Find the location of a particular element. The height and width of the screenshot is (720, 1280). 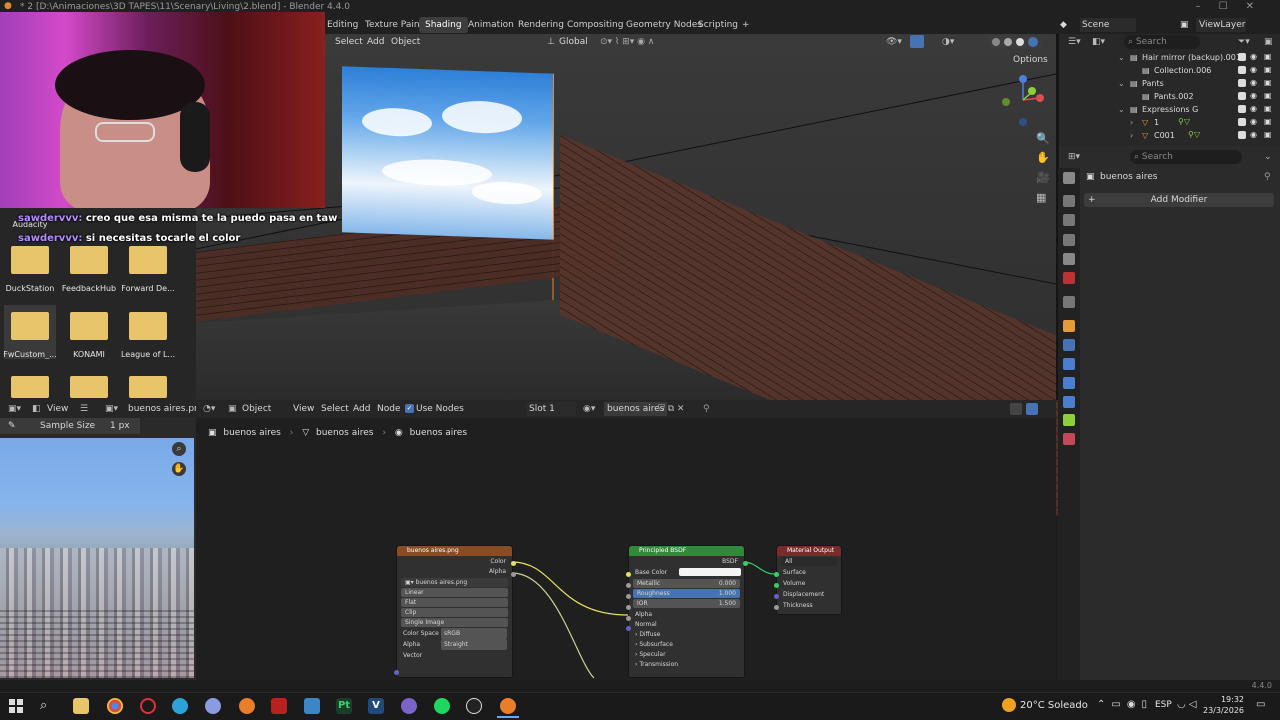

outliner-label: Pants.002 is located at coordinates (1174, 96).